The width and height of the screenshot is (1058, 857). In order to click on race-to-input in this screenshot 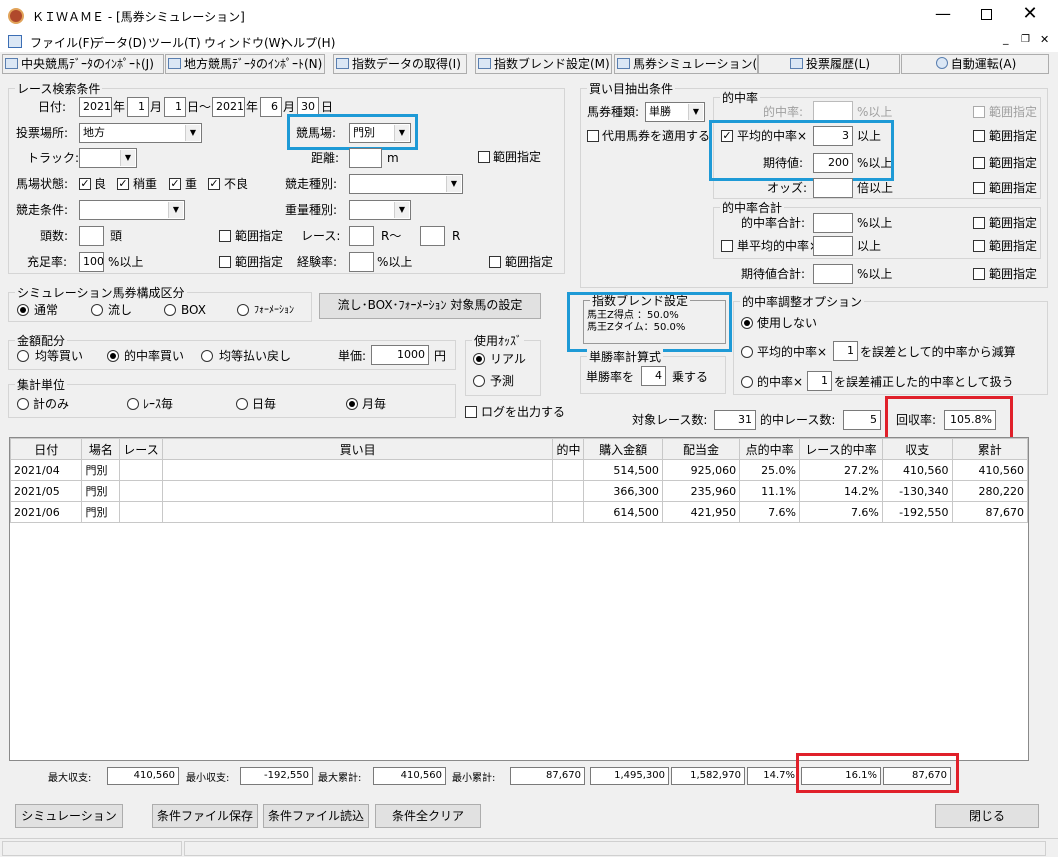, I will do `click(432, 236)`.